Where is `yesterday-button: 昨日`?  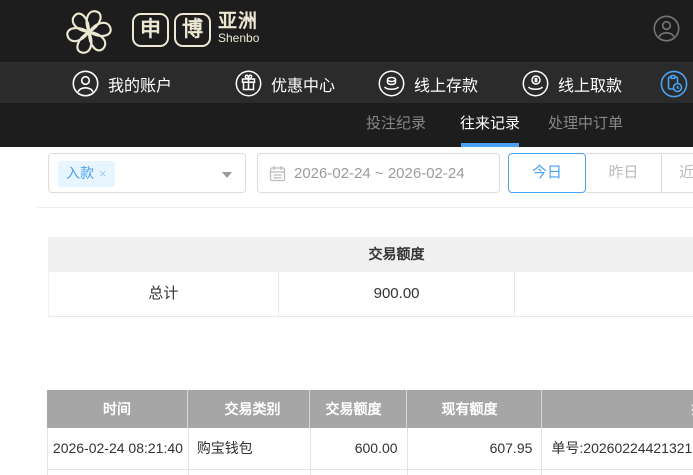 yesterday-button: 昨日 is located at coordinates (624, 173).